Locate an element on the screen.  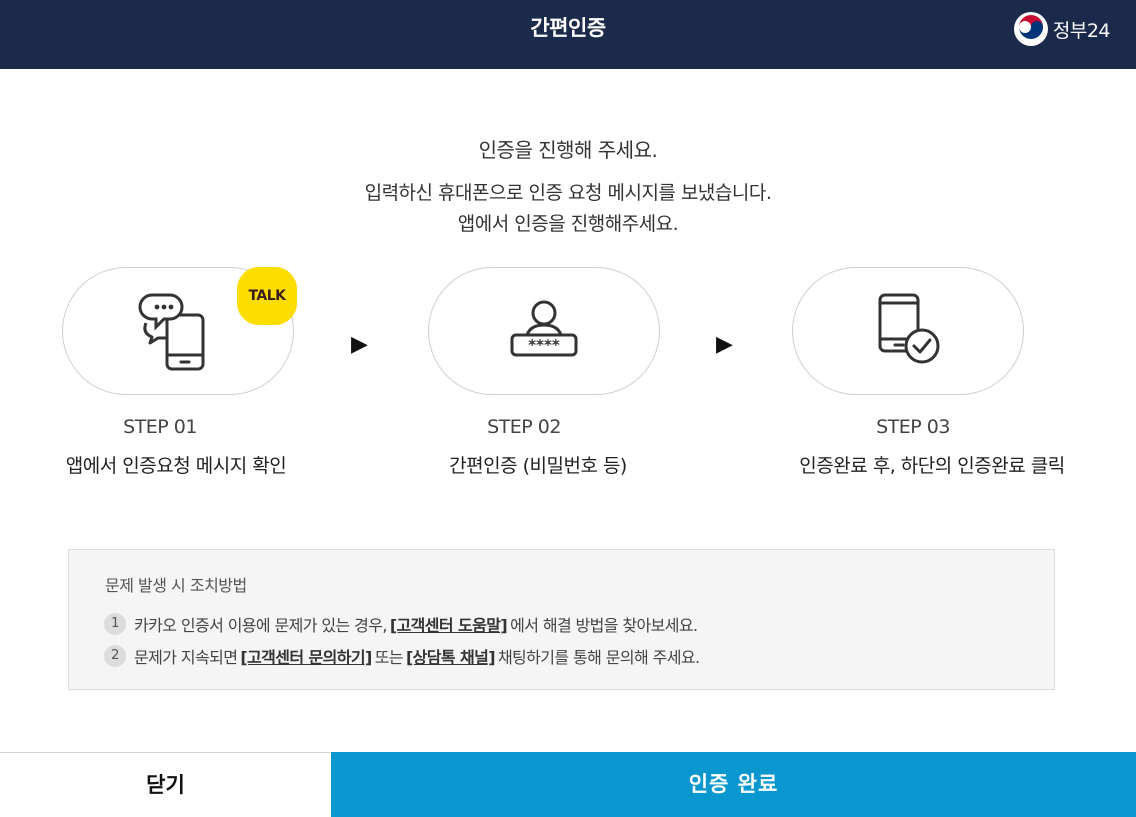
auth-complete-button: 인증 완료 is located at coordinates (733, 784).